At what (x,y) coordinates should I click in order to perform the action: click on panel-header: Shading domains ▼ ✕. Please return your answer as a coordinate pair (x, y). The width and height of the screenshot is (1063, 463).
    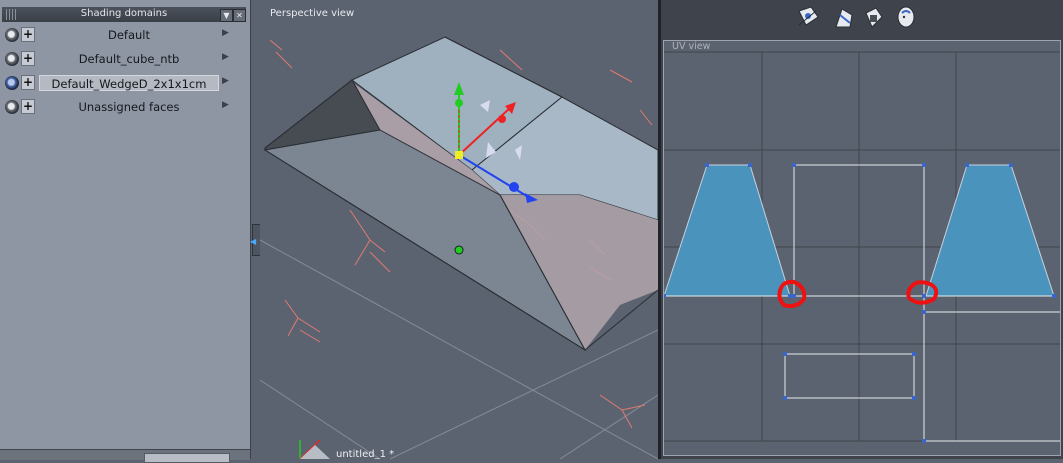
    Looking at the image, I should click on (124, 14).